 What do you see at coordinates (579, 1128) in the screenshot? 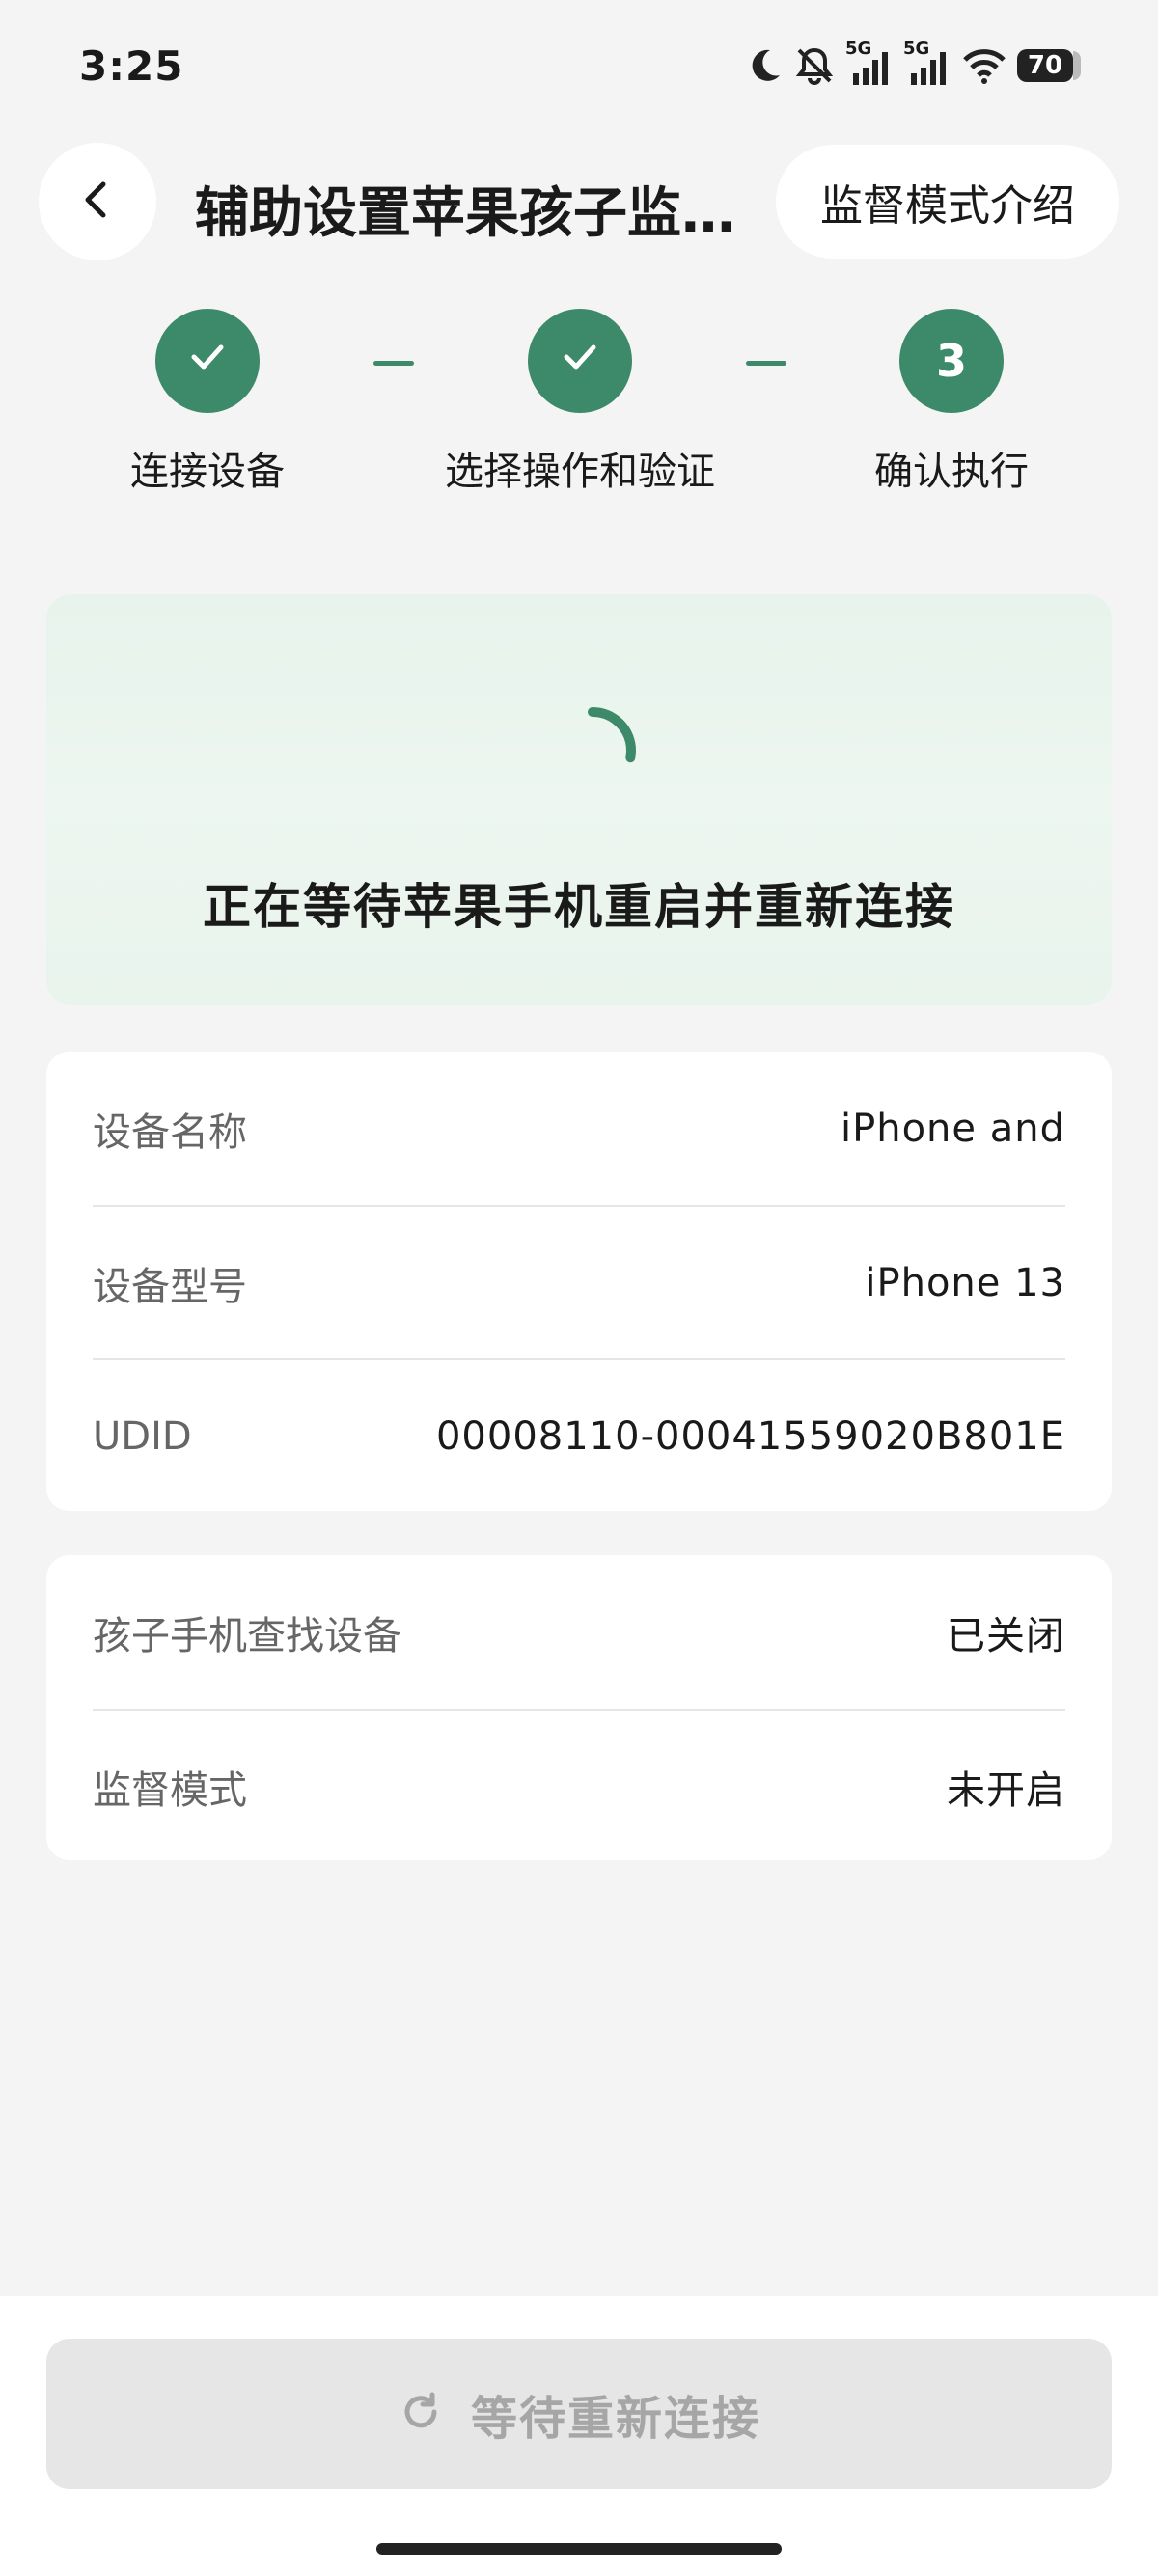
I see `device-name-row: 设备名称 iPhone and` at bounding box center [579, 1128].